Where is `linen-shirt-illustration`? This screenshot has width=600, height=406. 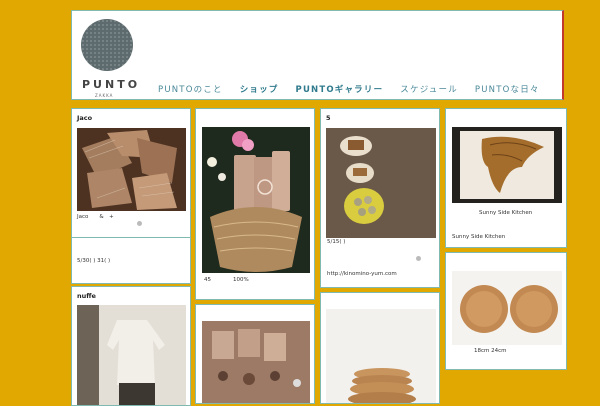
linen-shirt-illustration is located at coordinates (131, 355).